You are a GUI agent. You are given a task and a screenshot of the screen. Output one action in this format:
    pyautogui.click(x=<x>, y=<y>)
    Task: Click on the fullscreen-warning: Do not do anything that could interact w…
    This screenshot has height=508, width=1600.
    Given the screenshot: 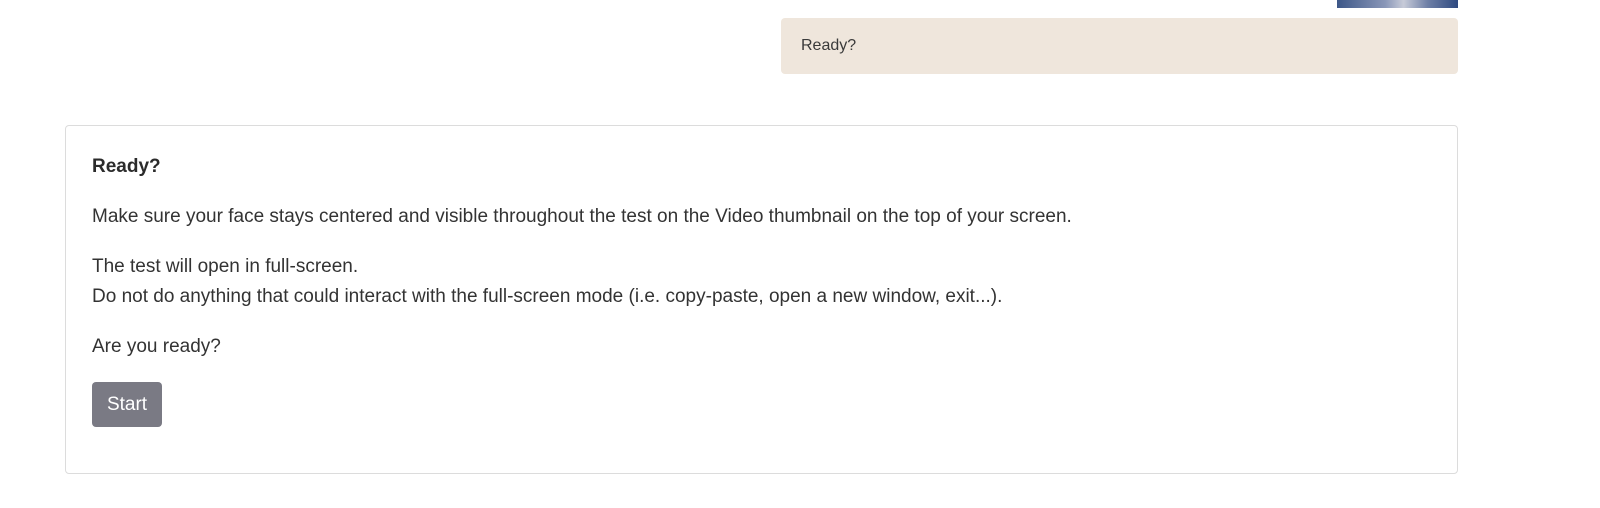 What is the action you would take?
    pyautogui.click(x=547, y=296)
    